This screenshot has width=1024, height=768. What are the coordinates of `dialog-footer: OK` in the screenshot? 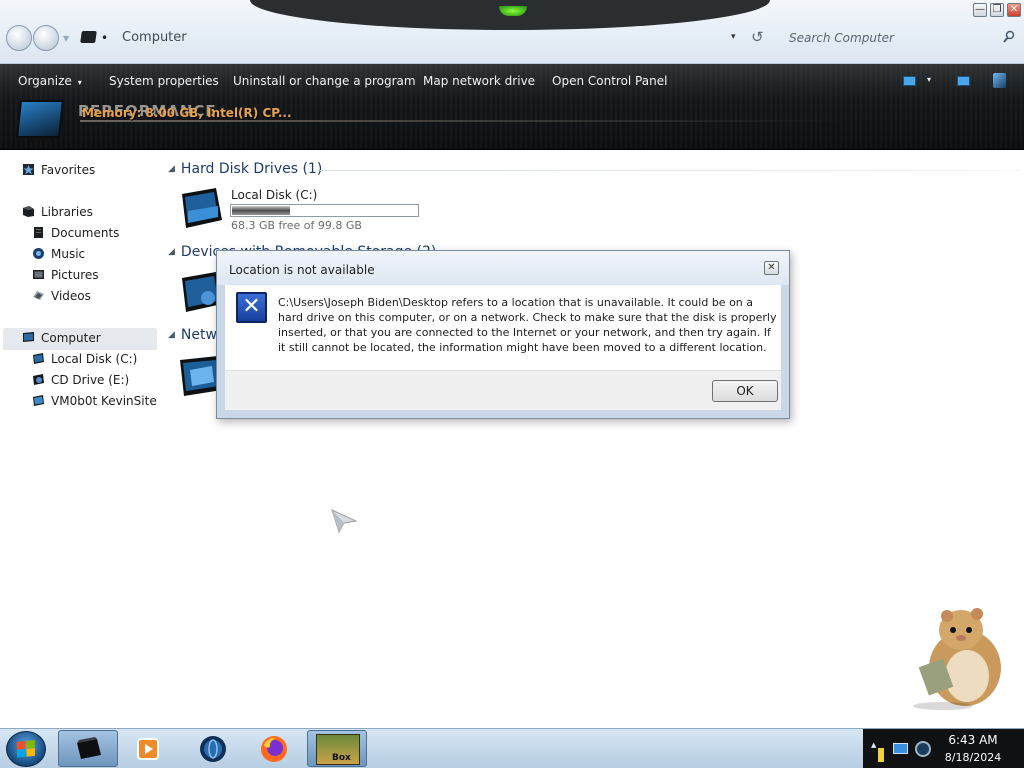 It's located at (503, 390).